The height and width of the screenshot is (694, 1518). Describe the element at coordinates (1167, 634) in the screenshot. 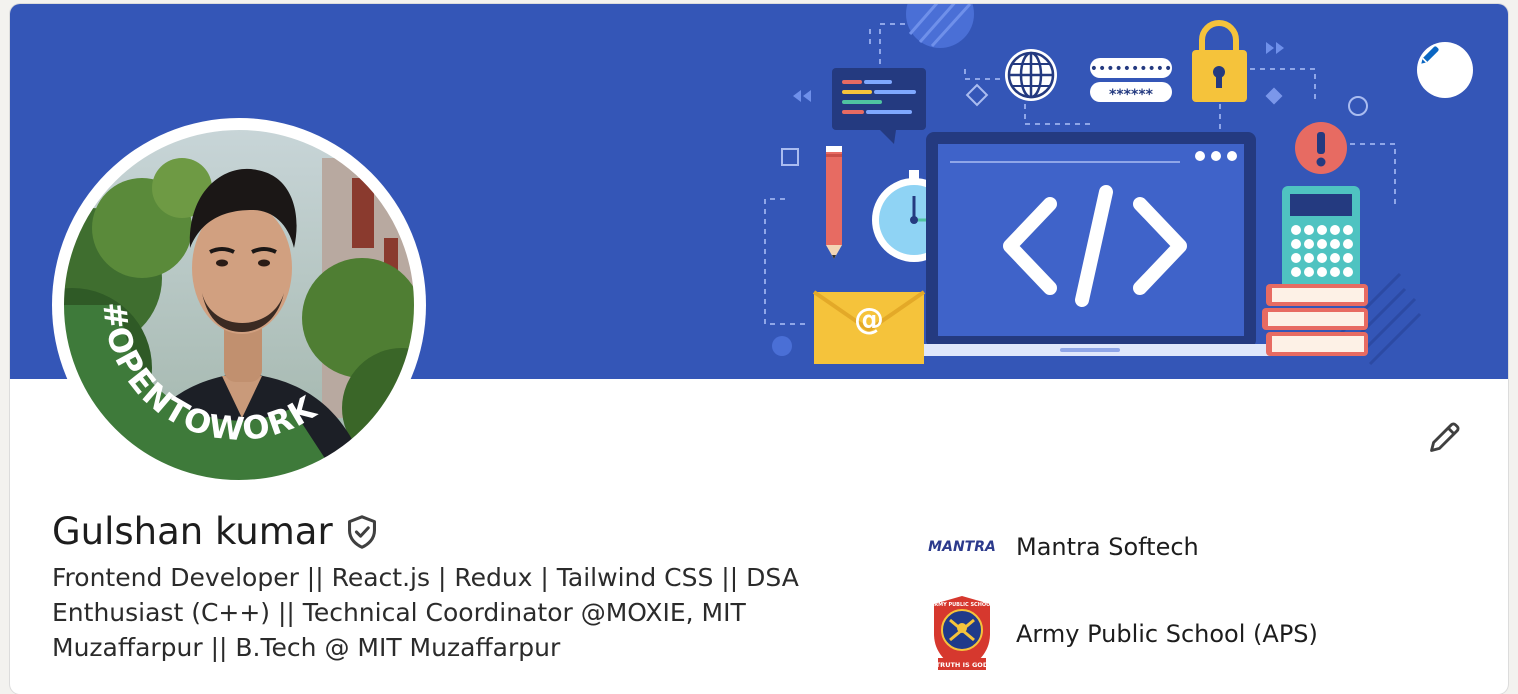

I see `school-name: Army Public School (APS)` at that location.